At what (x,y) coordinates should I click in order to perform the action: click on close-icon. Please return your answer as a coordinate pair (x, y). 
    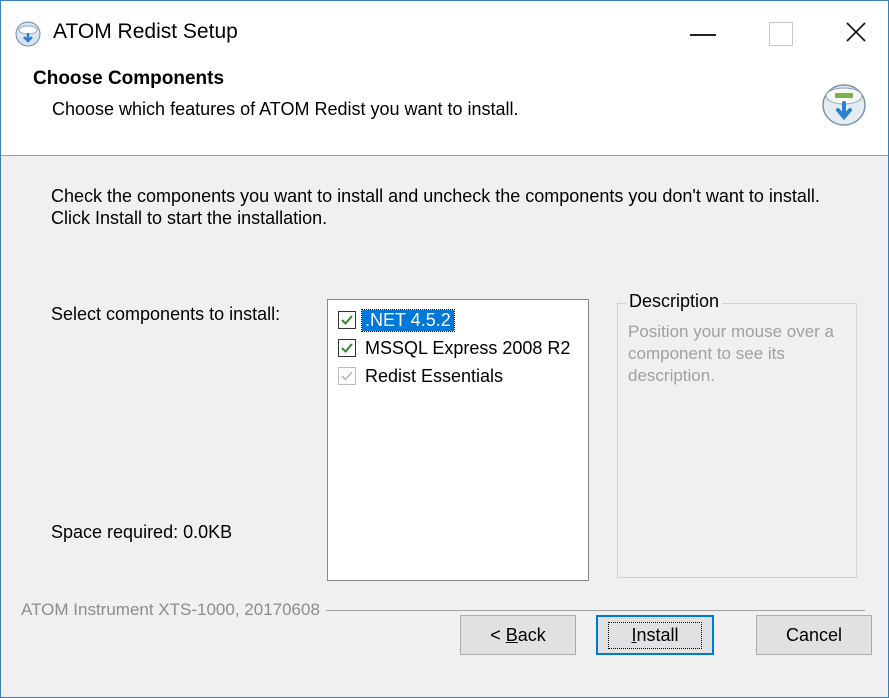
    Looking at the image, I should click on (856, 32).